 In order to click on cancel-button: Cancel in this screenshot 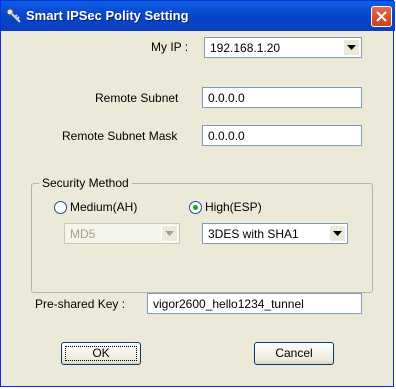, I will do `click(294, 353)`.